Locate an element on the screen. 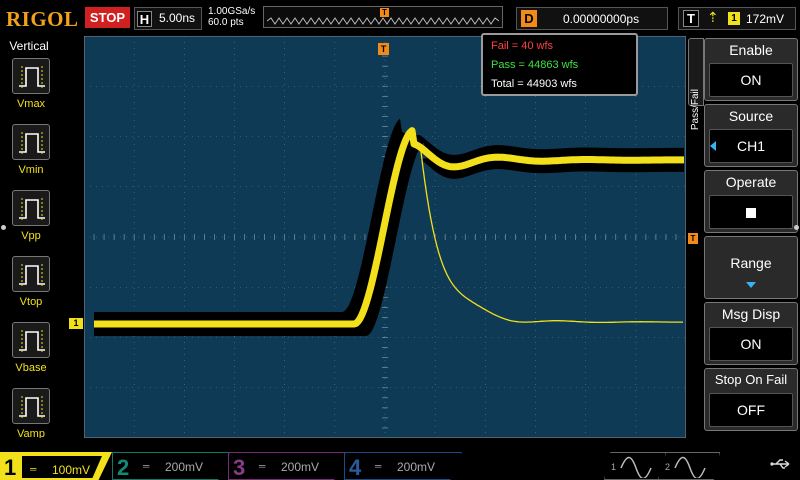 The width and height of the screenshot is (800, 480). menu-operate: Operate is located at coordinates (751, 201).